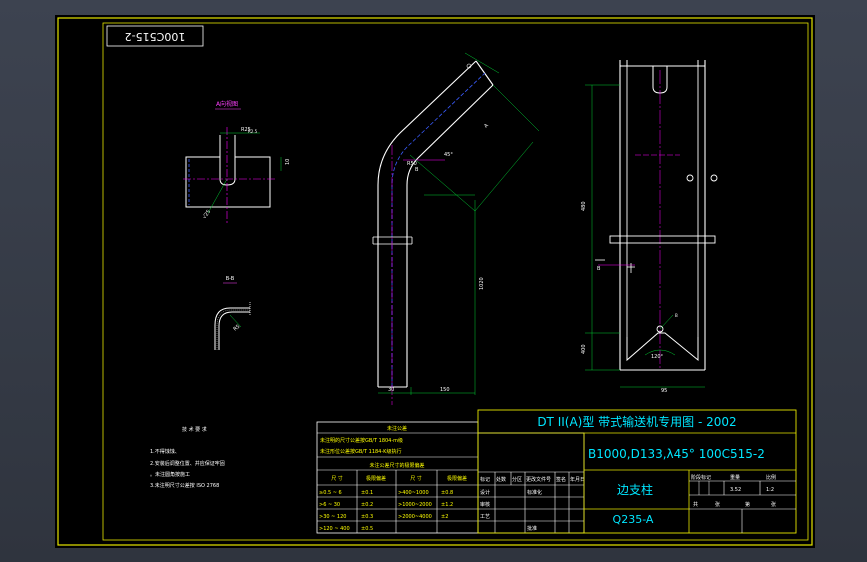 The width and height of the screenshot is (867, 562). What do you see at coordinates (367, 505) in the screenshot?
I see `tolerance-cell-1-1: ±0.2` at bounding box center [367, 505].